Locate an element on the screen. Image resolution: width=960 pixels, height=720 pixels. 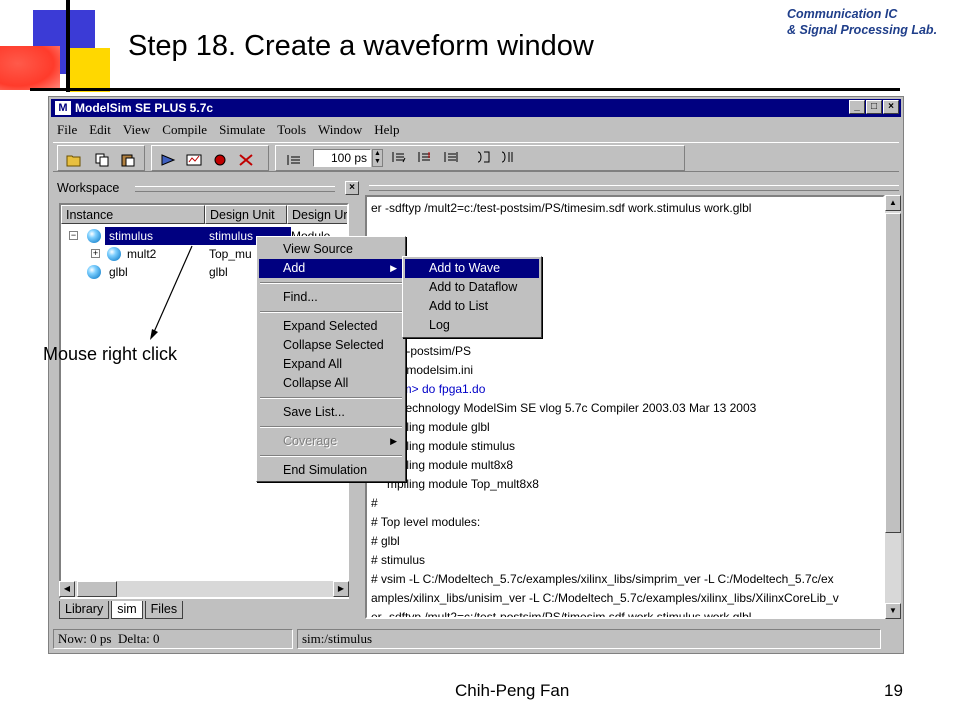
menu-item-view-source: View Source is located at coordinates (331, 249).